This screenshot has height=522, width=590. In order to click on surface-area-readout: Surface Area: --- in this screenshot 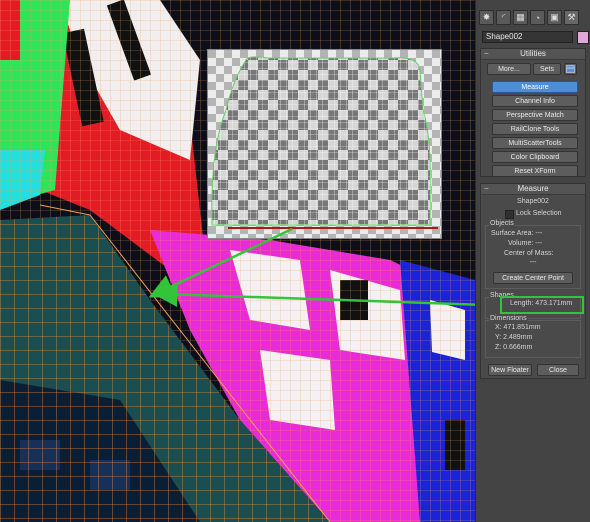, I will do `click(517, 233)`.